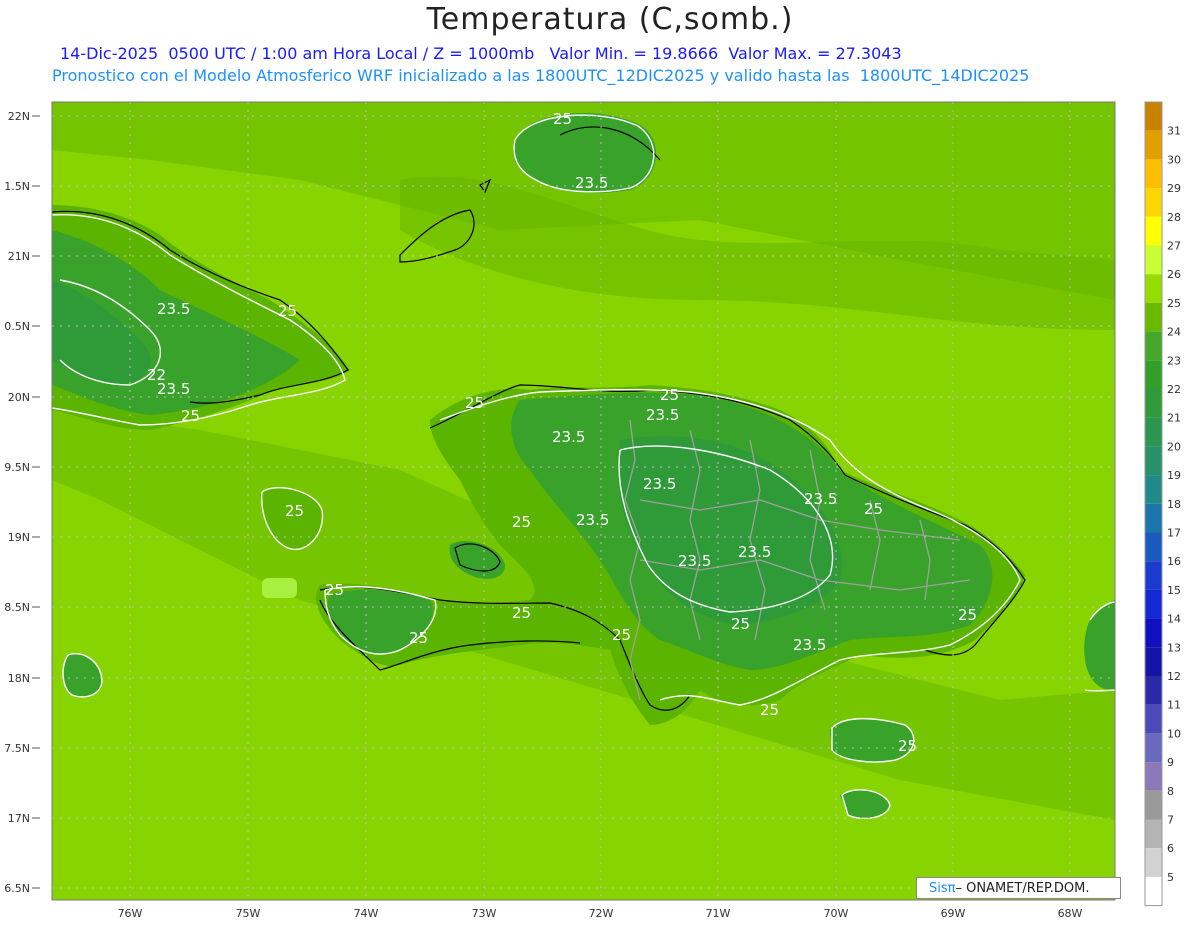 Image resolution: width=1200 pixels, height=927 pixels. What do you see at coordinates (1174, 647) in the screenshot?
I see `colorbar-label: 13` at bounding box center [1174, 647].